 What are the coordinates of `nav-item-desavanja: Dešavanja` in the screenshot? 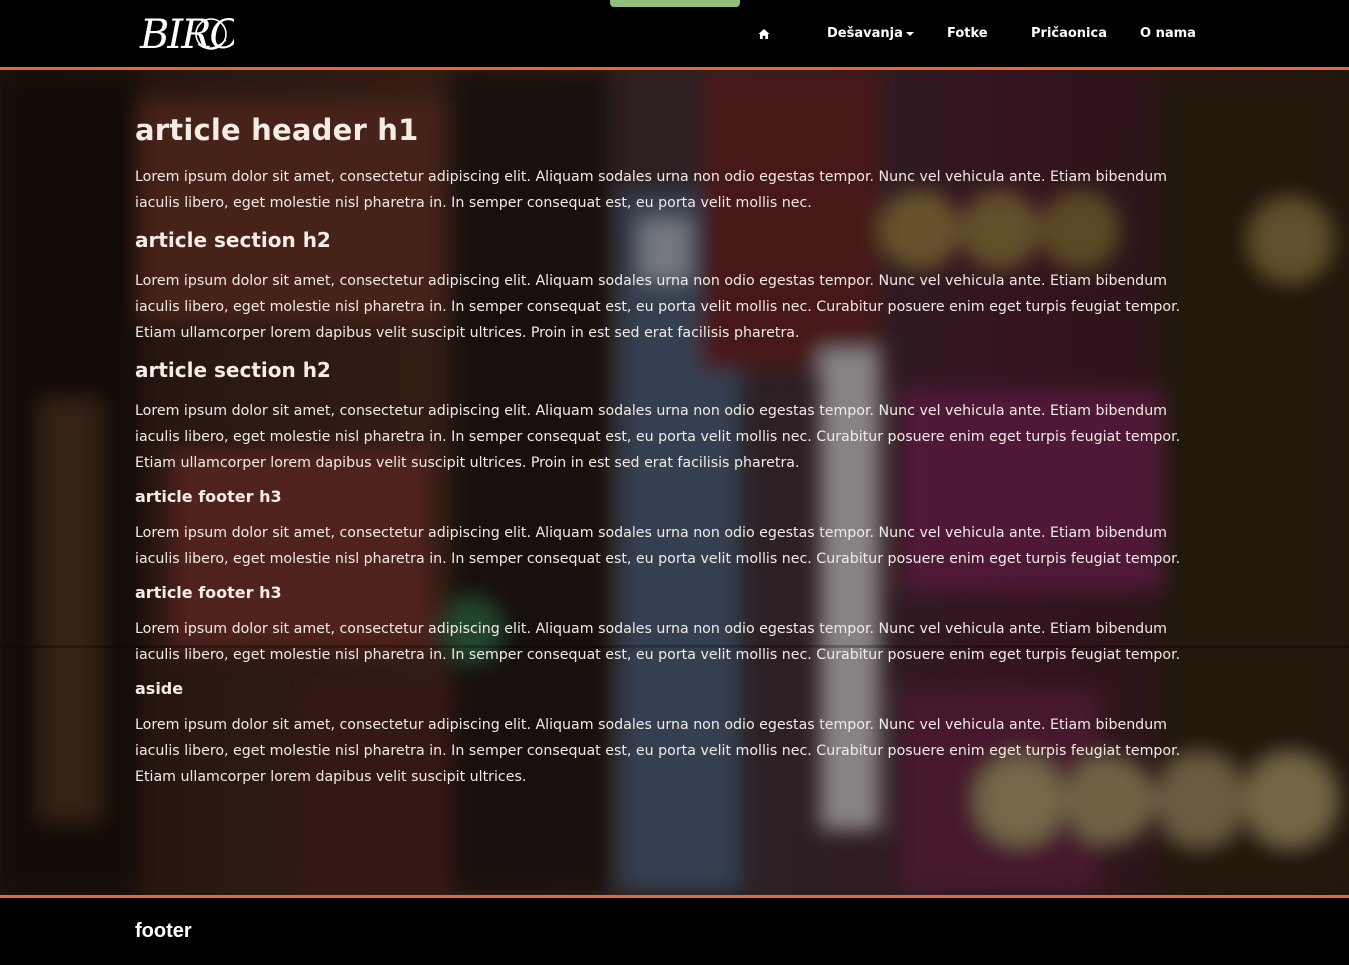 It's located at (870, 34).